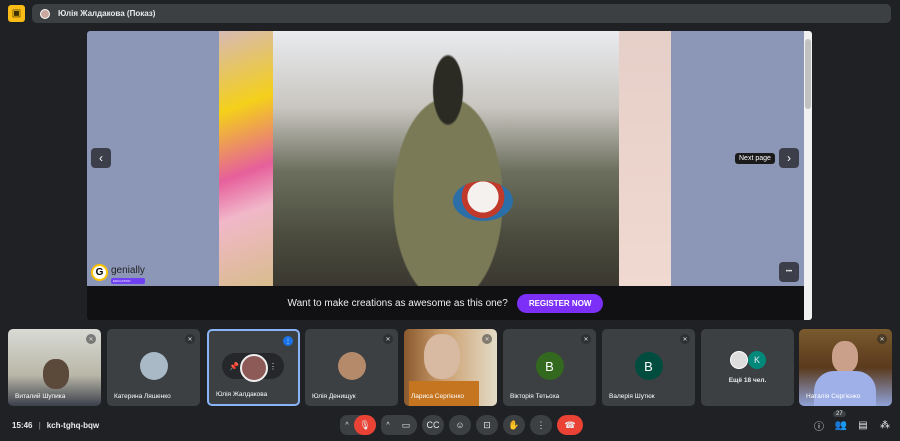 The image size is (900, 441). I want to click on video-options-icon: ^, so click(388, 425).